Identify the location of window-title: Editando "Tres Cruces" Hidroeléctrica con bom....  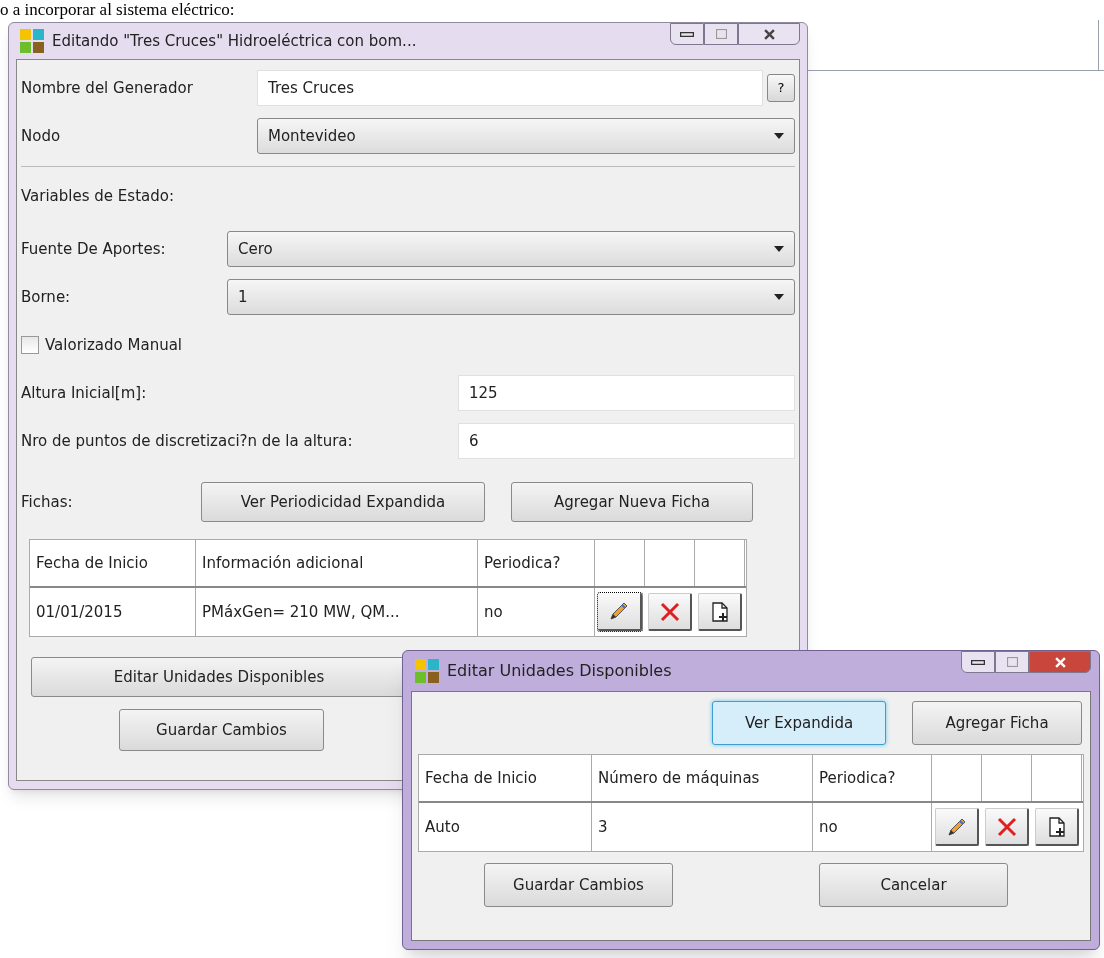
(234, 41).